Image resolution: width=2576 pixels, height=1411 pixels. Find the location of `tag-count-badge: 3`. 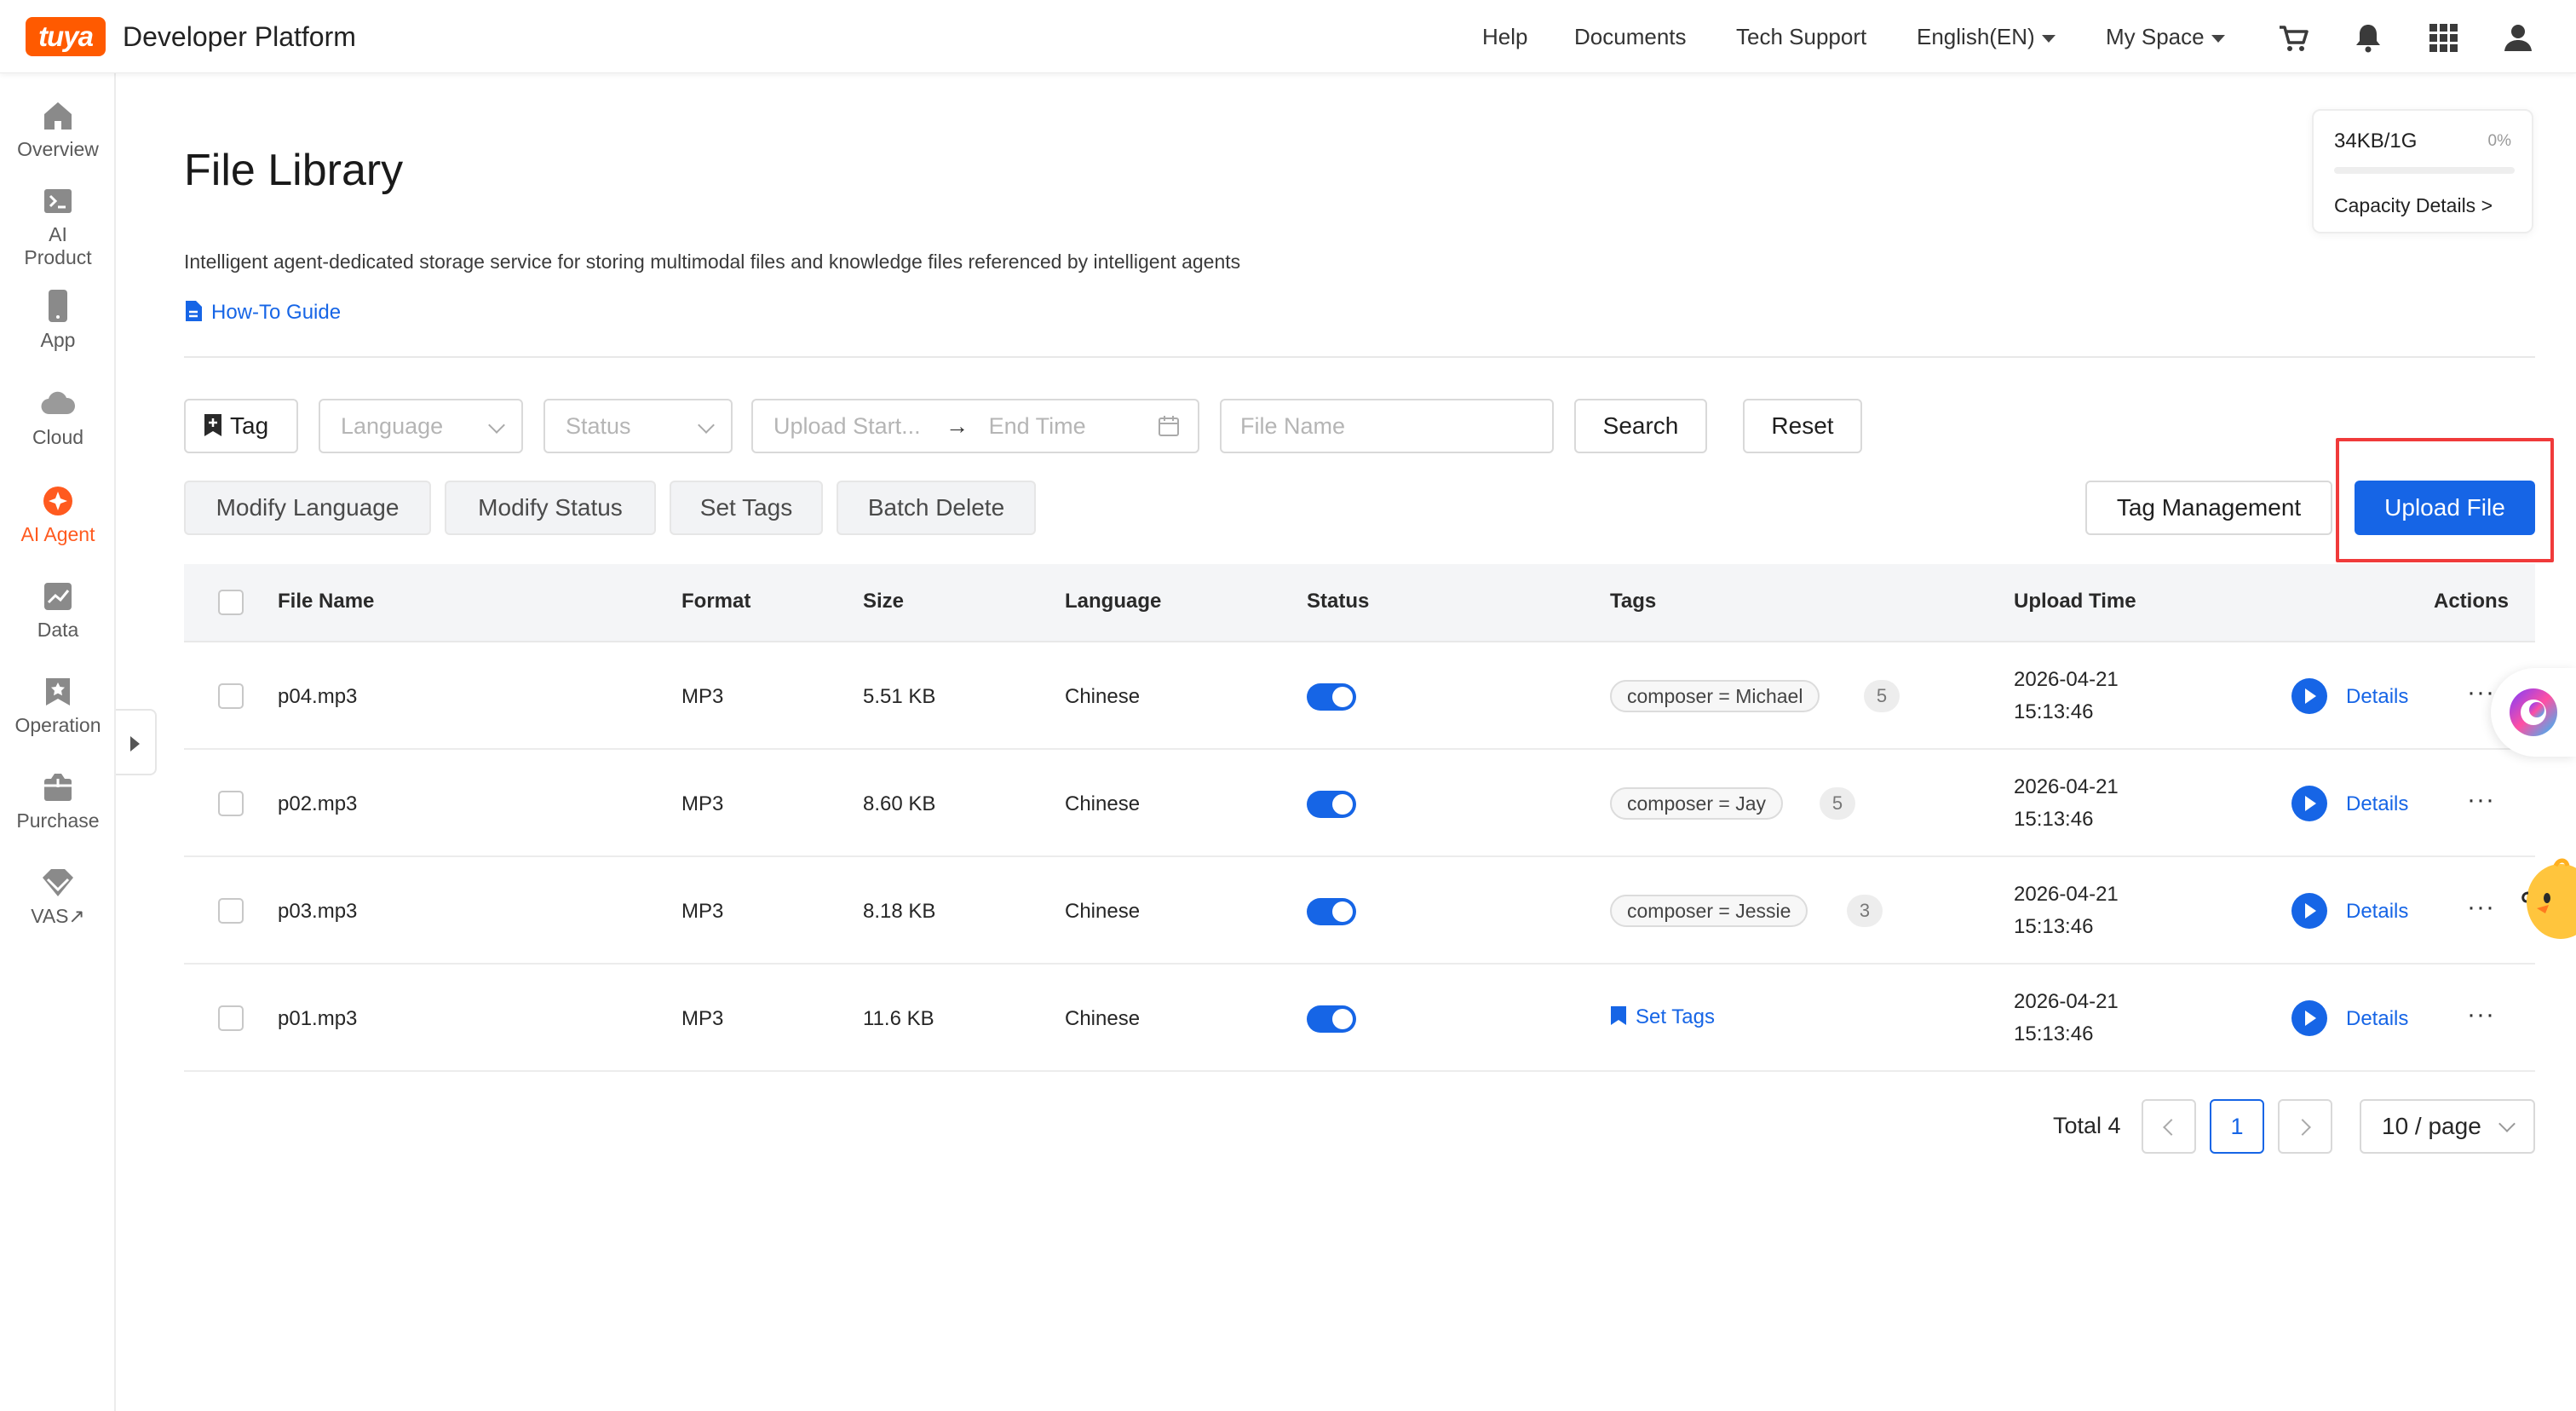

tag-count-badge: 3 is located at coordinates (1865, 911).